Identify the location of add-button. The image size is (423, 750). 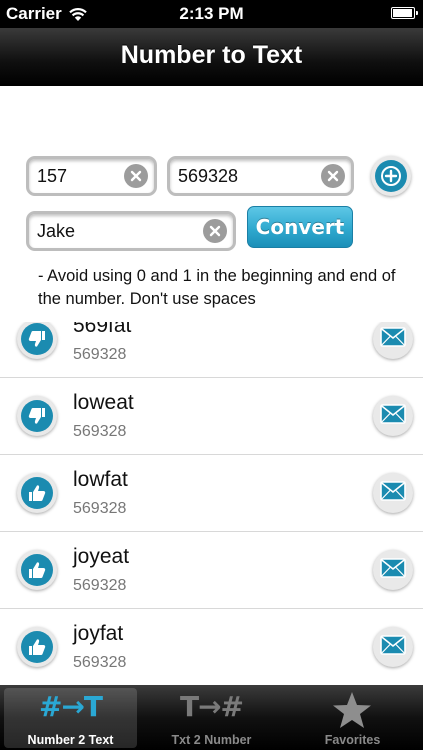
(391, 176).